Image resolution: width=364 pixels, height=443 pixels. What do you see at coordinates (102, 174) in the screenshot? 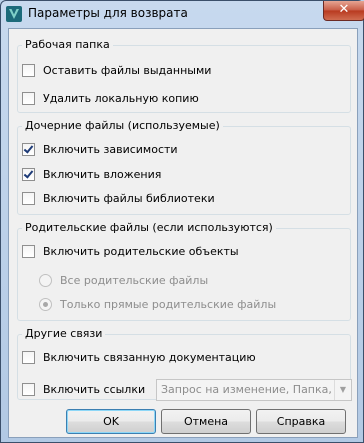
I see `include-attachments-label: Включить вложения` at bounding box center [102, 174].